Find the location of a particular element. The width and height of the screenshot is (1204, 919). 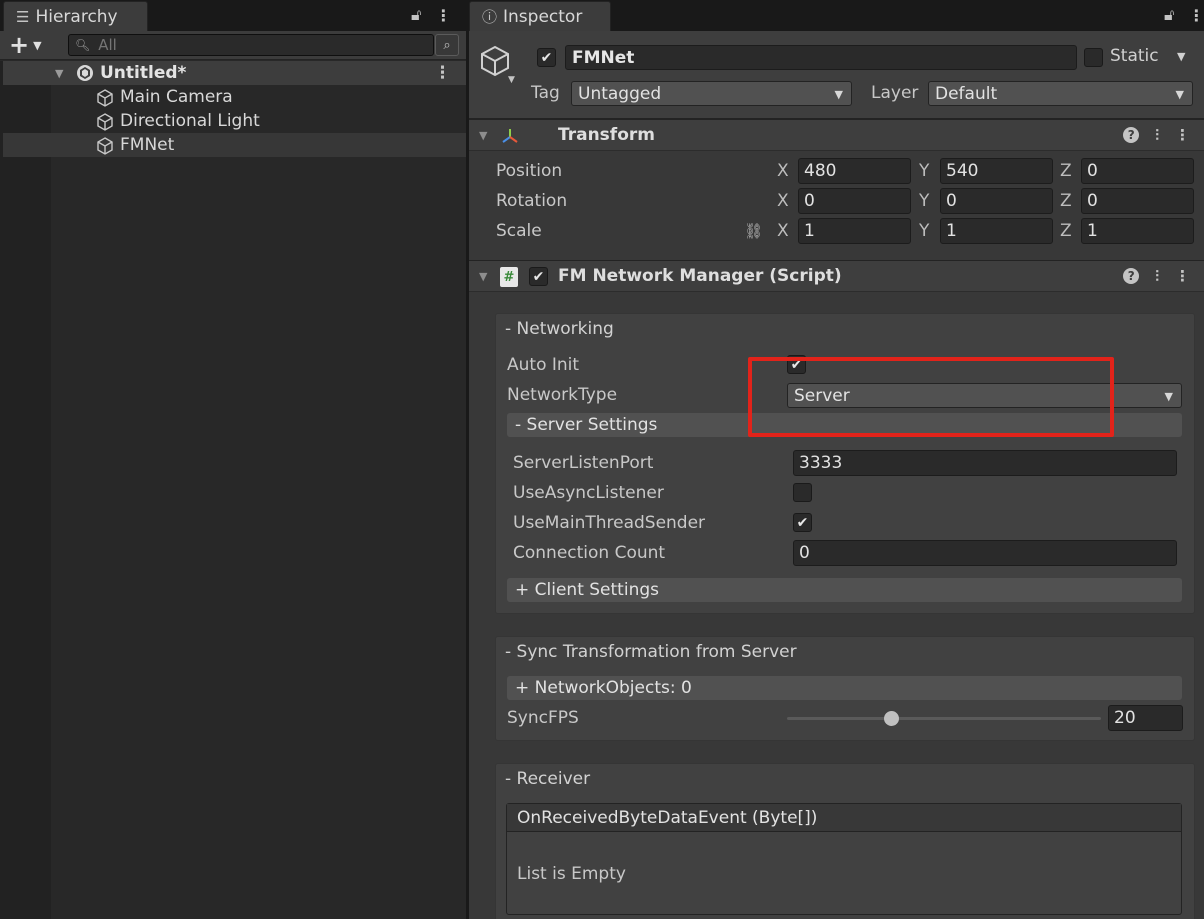

gameobject-icon is located at coordinates (495, 61).